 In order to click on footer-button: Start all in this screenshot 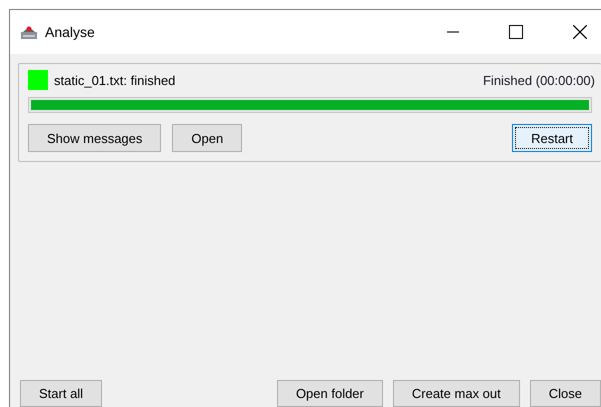, I will do `click(61, 393)`.